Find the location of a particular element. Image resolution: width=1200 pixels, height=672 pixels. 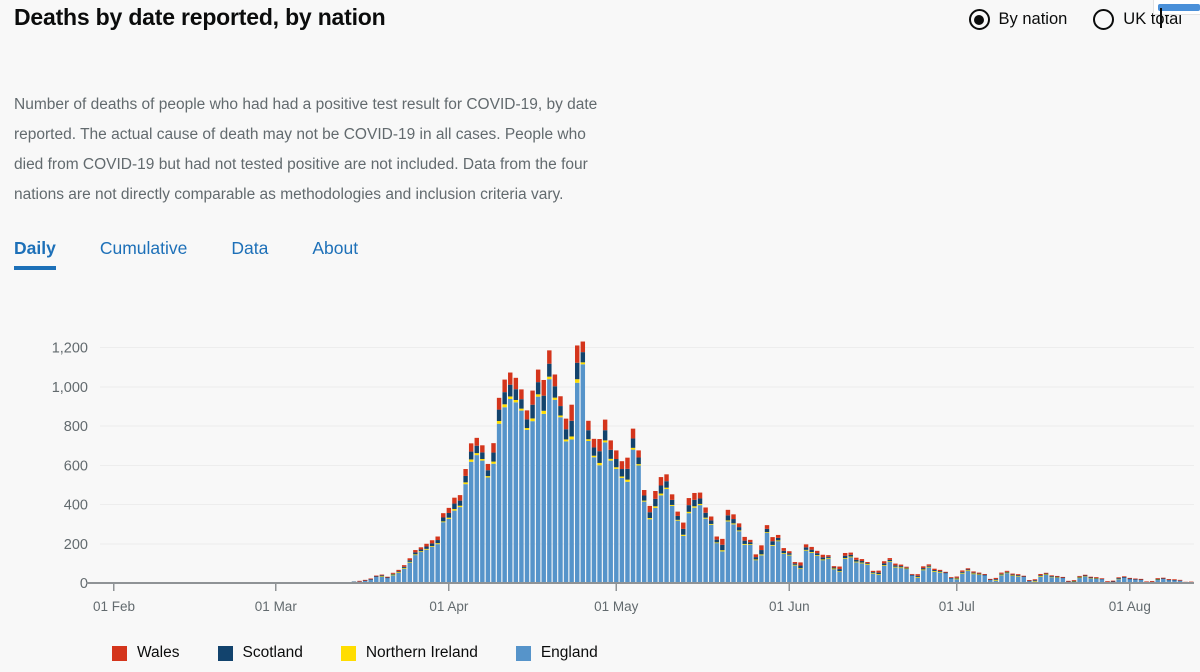

tab-about: About is located at coordinates (335, 252).